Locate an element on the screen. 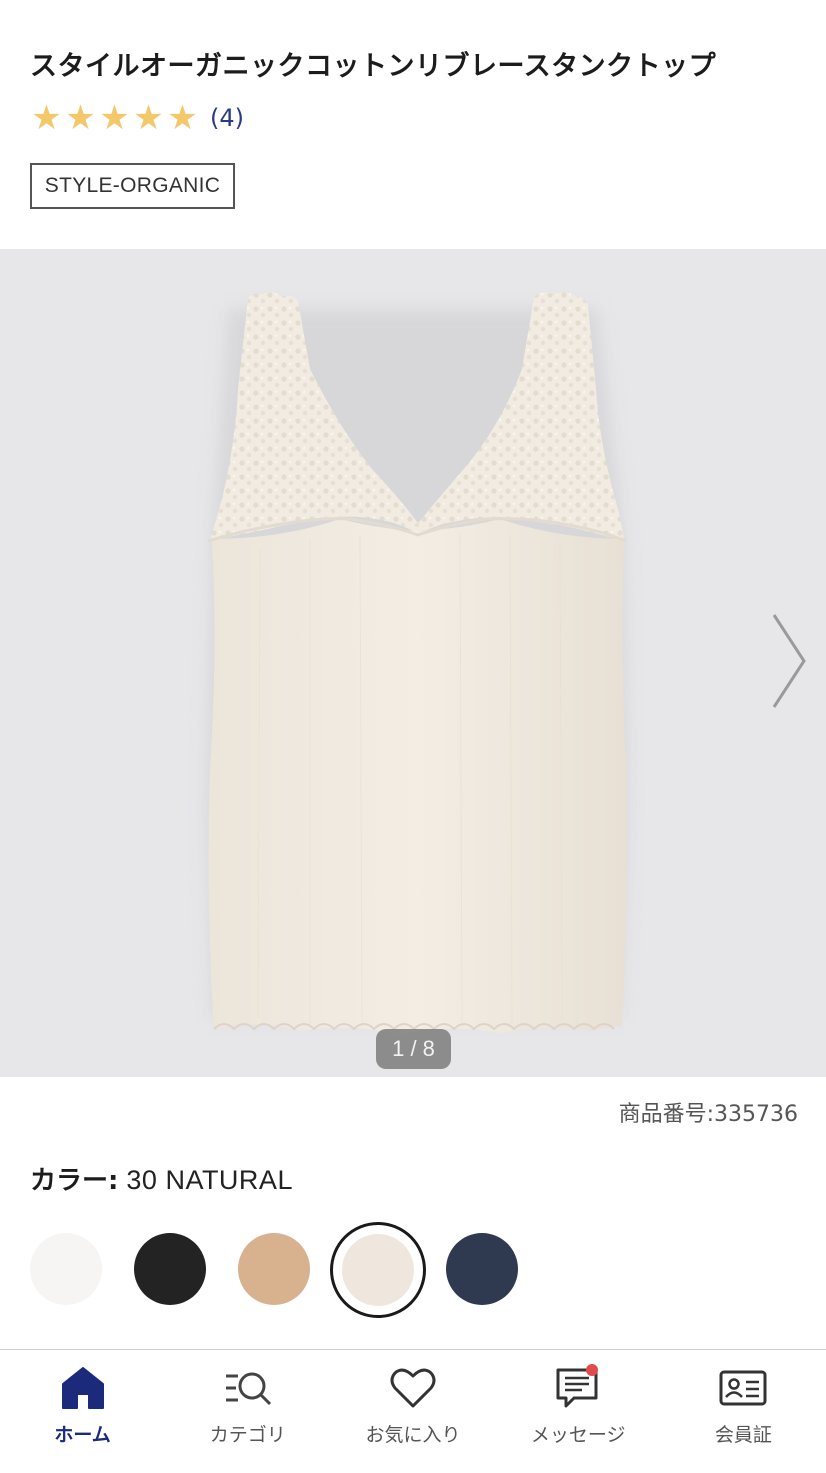 This screenshot has width=826, height=1473. color-swatch-natural is located at coordinates (378, 1270).